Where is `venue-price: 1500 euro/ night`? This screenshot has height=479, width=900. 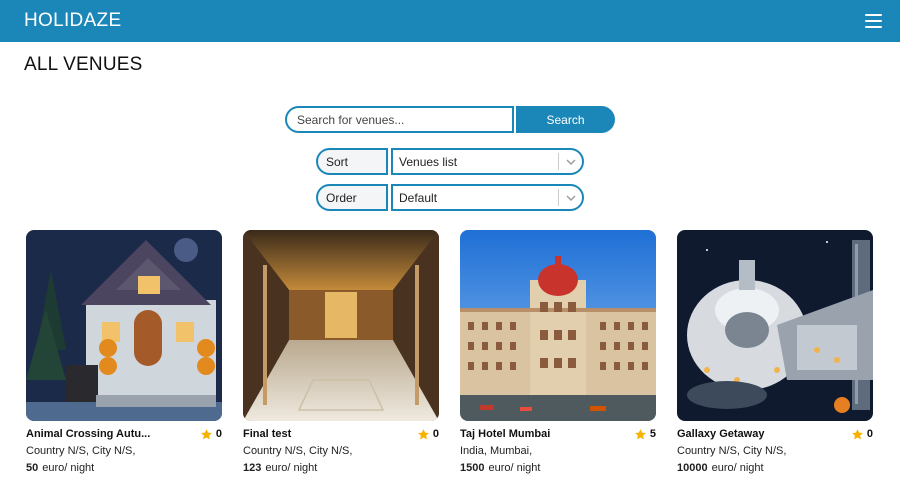 venue-price: 1500 euro/ night is located at coordinates (558, 468).